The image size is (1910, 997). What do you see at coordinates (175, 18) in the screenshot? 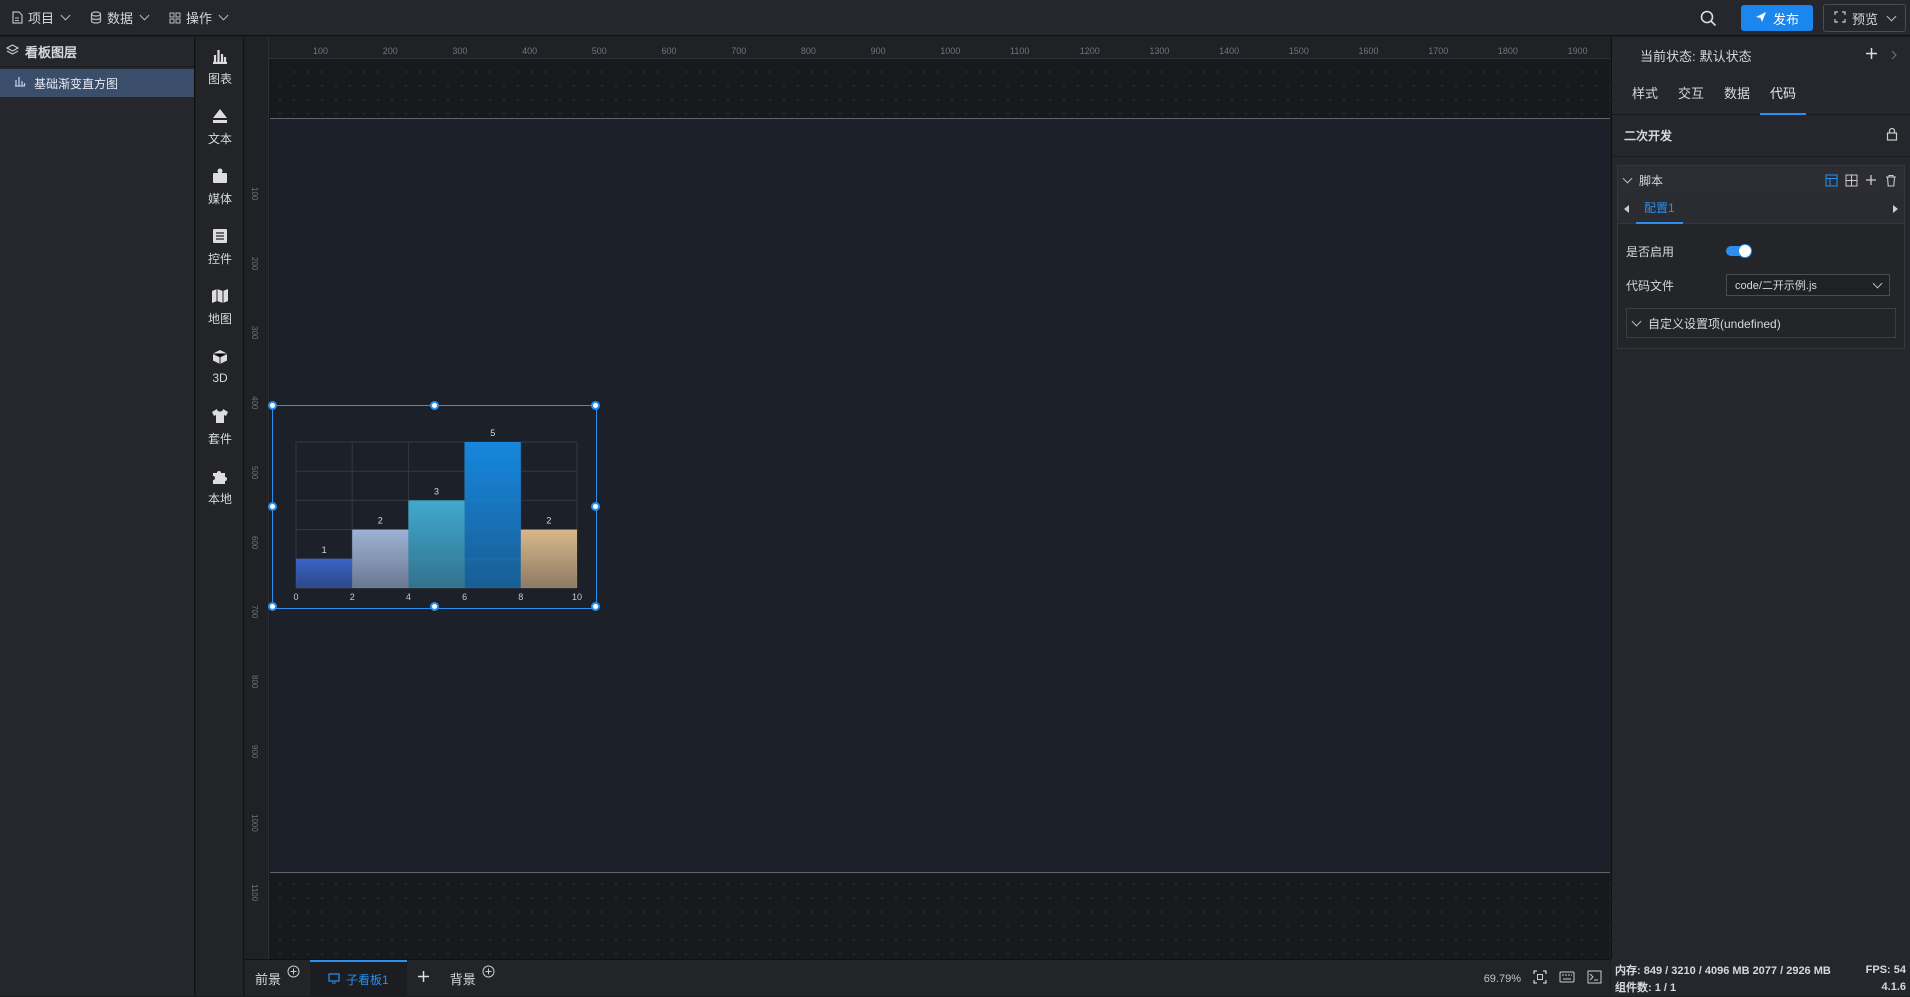
I see `grid-icon` at bounding box center [175, 18].